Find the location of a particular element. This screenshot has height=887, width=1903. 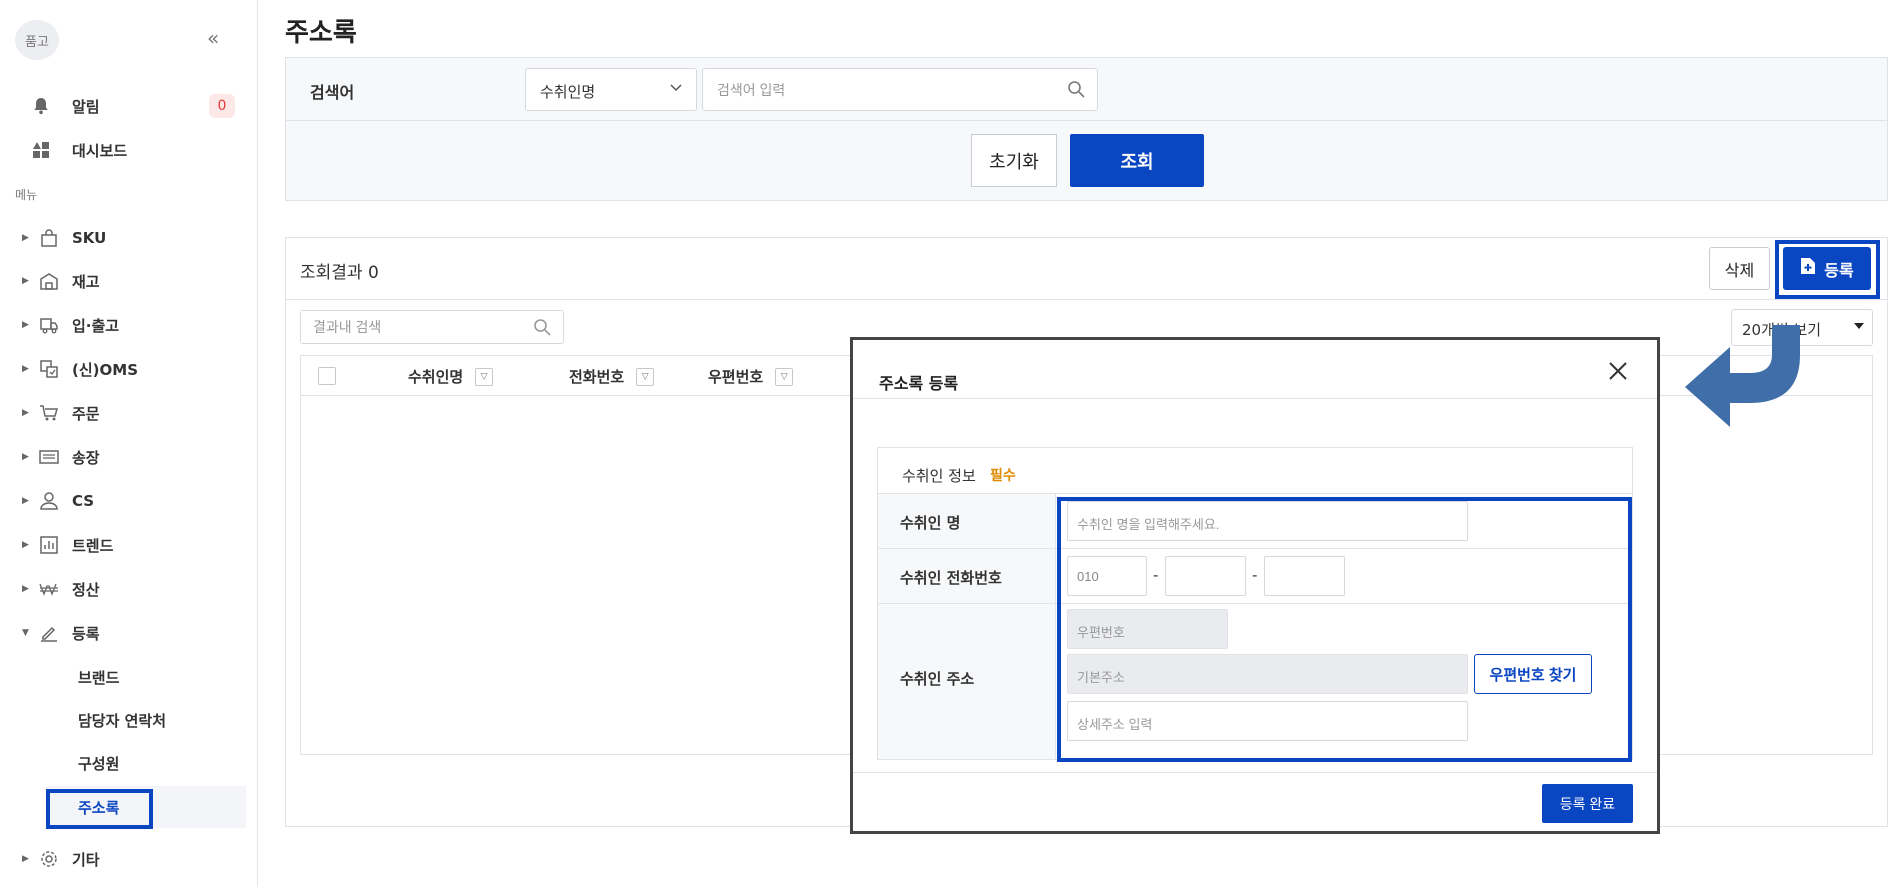

zip-code-input: 우편번호 is located at coordinates (1147, 629).